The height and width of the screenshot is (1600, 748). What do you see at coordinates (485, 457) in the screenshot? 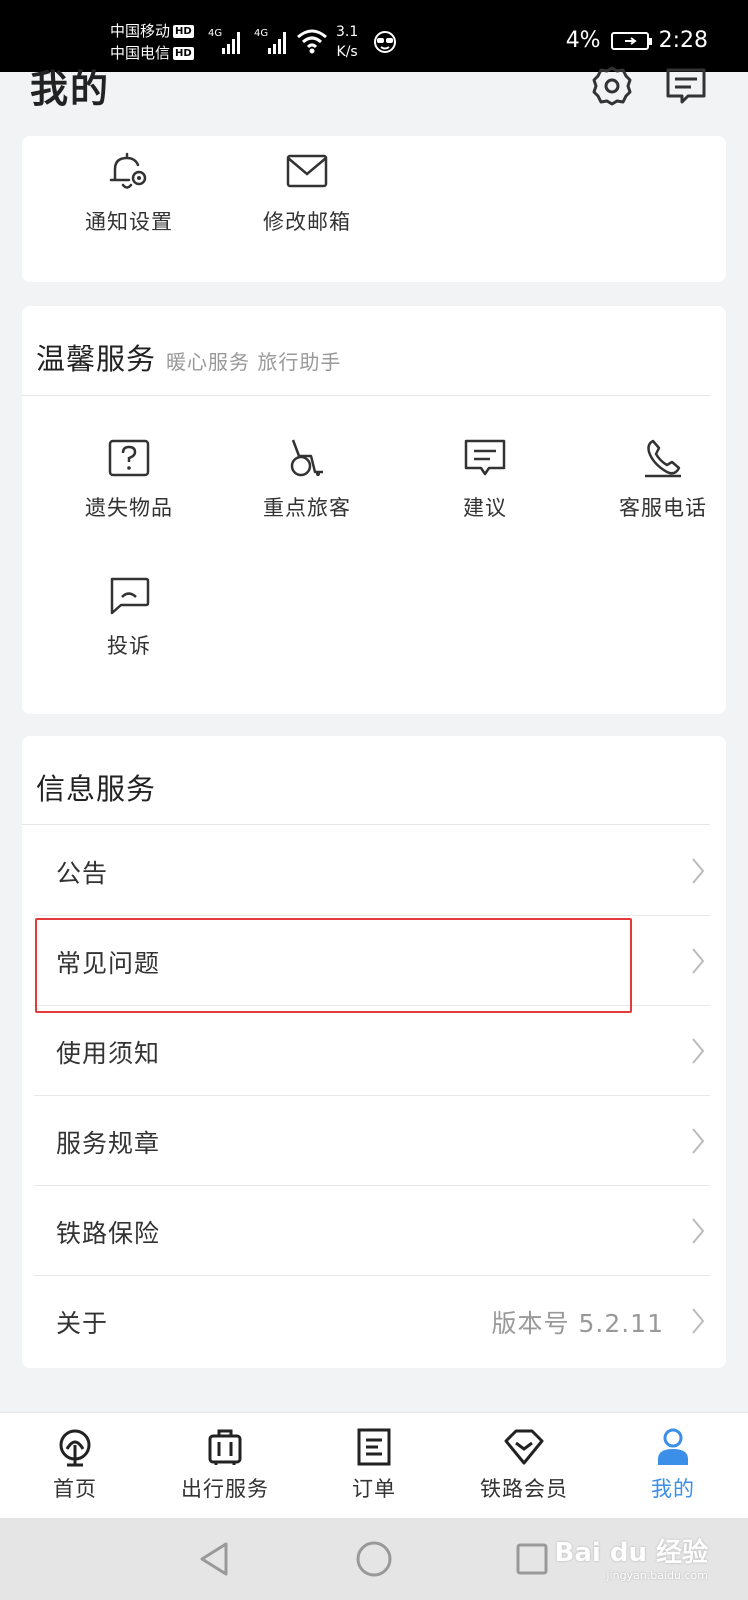
I see `suggestion-icon` at bounding box center [485, 457].